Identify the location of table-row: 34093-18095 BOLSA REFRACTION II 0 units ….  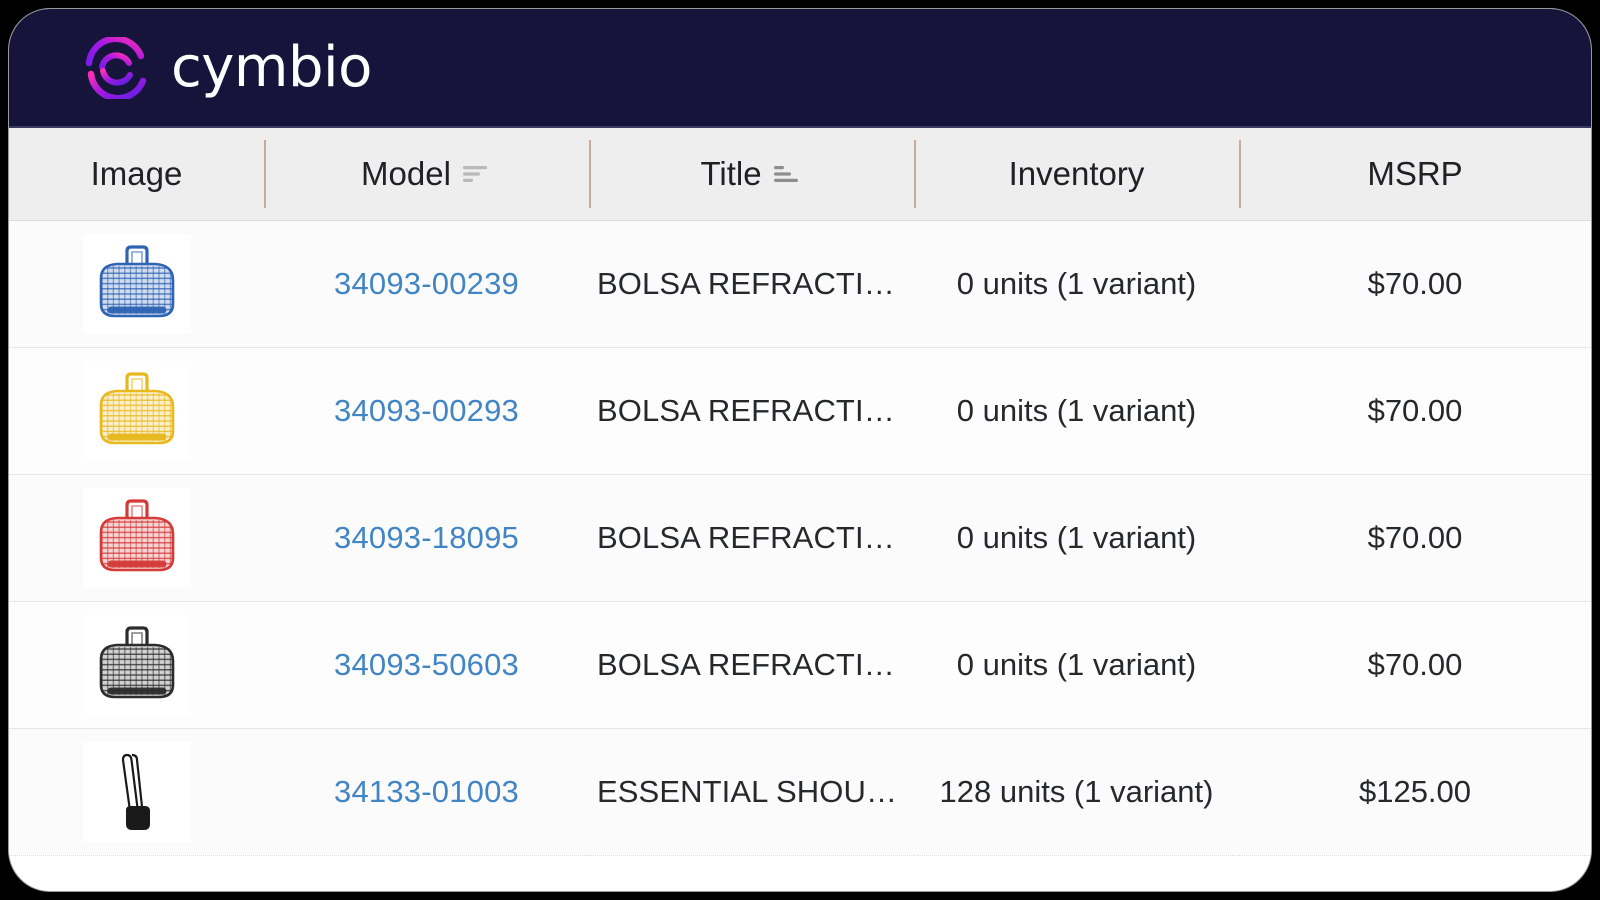
(800, 537).